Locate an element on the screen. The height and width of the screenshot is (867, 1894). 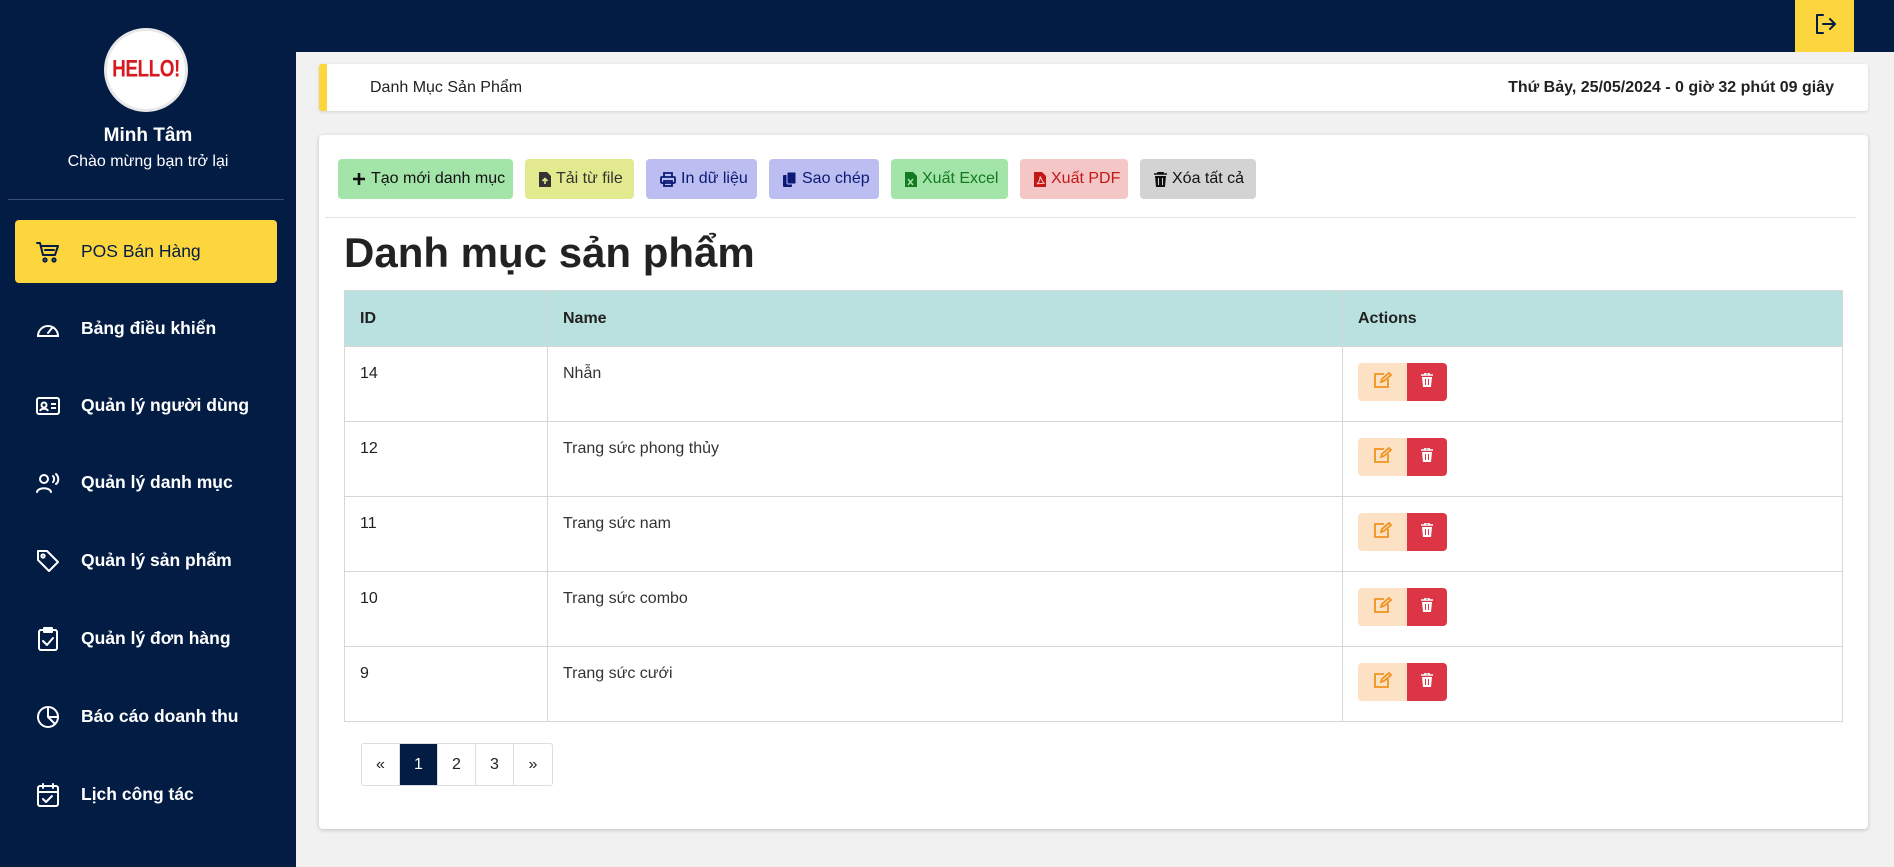
logo-text: HELLO! is located at coordinates (146, 69).